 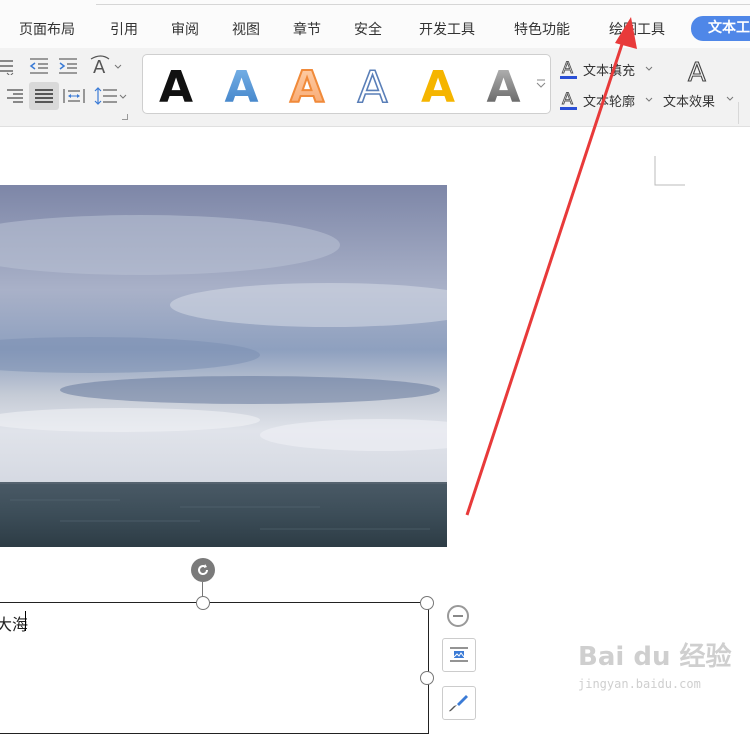 What do you see at coordinates (125, 117) in the screenshot?
I see `paragraph-launcher-icon` at bounding box center [125, 117].